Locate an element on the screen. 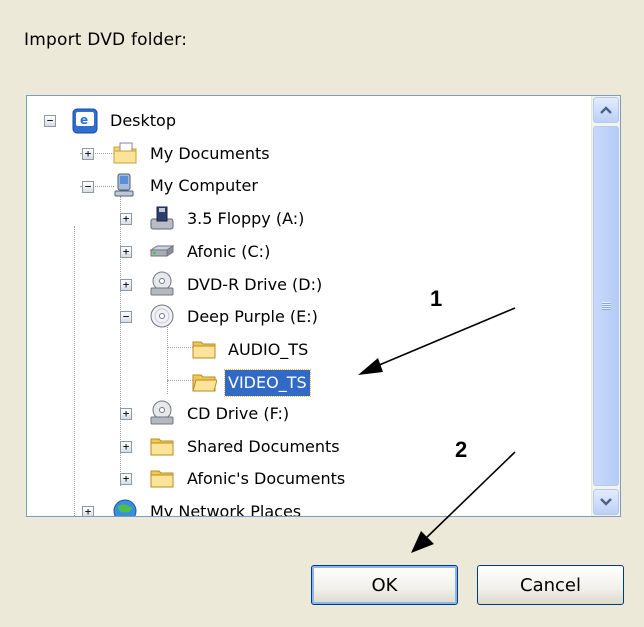  arrow-2-head is located at coordinates (422, 542).